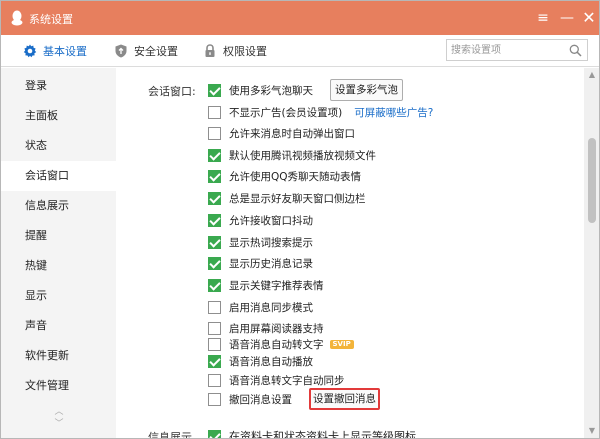 This screenshot has height=439, width=600. Describe the element at coordinates (17, 18) in the screenshot. I see `qq-penguin-icon` at that location.